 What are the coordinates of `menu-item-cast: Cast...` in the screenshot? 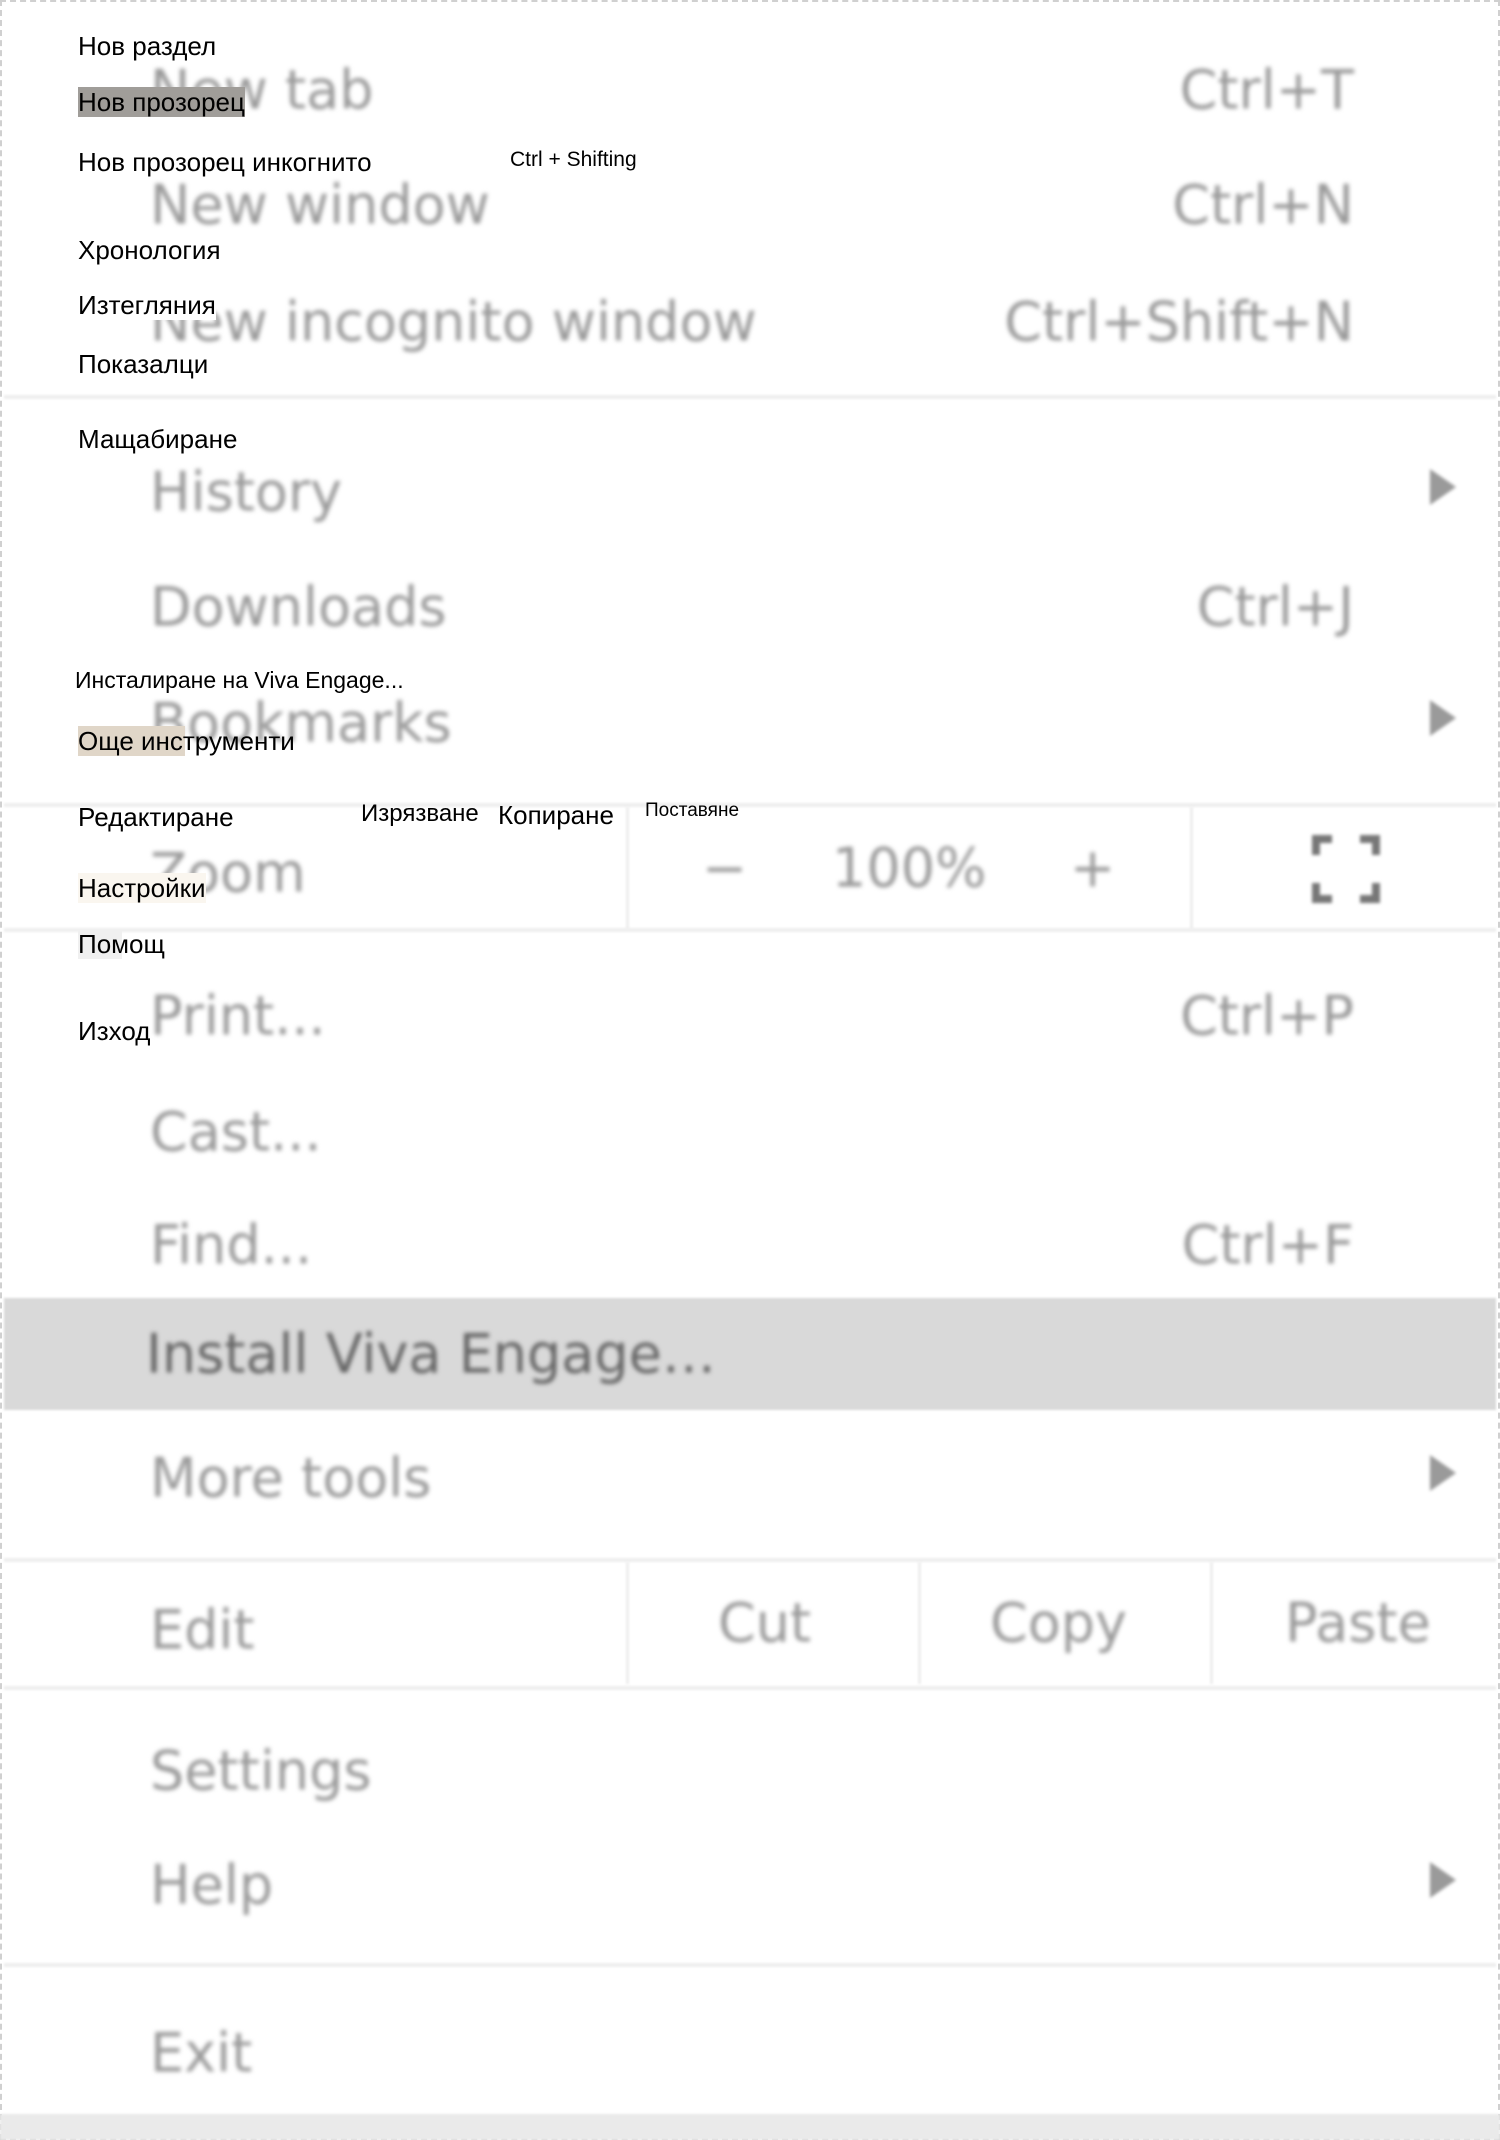 It's located at (236, 1132).